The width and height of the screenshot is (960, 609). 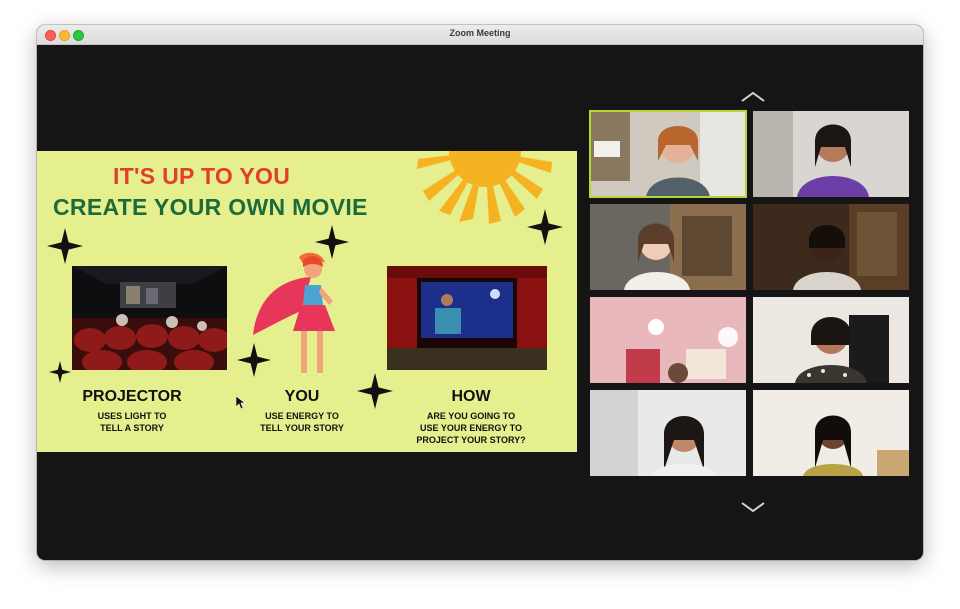 I want to click on panel-heading-projector: PROJECTOR, so click(x=132, y=396).